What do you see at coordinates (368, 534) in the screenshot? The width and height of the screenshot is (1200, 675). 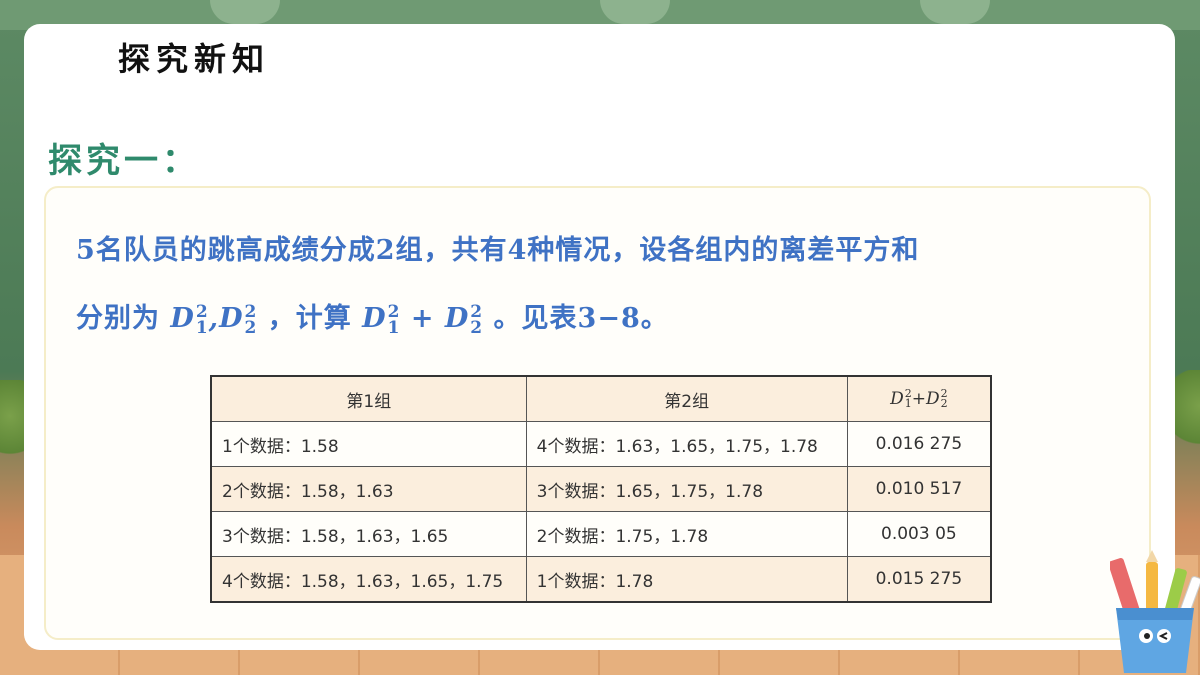 I see `table-cell: 3个数据：1.58，1.63，1.65` at bounding box center [368, 534].